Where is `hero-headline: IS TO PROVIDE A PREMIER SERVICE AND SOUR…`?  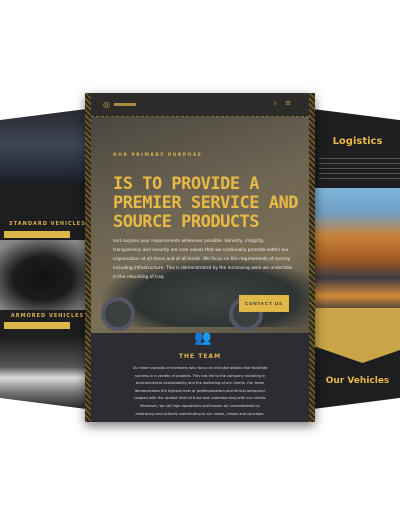 hero-headline: IS TO PROVIDE A PREMIER SERVICE AND SOUR… is located at coordinates (205, 203).